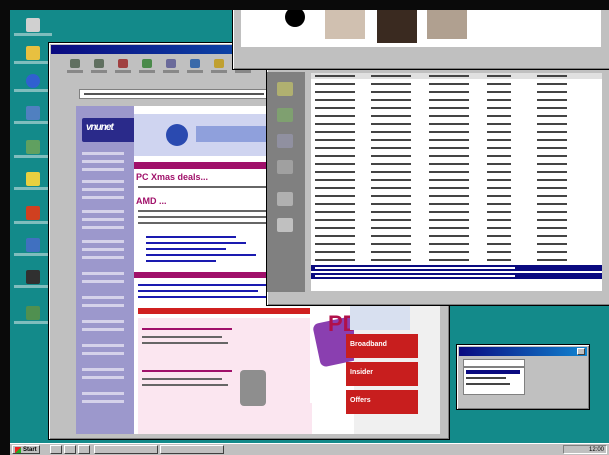 The image size is (609, 455). What do you see at coordinates (494, 381) in the screenshot?
I see `dialog-list` at bounding box center [494, 381].